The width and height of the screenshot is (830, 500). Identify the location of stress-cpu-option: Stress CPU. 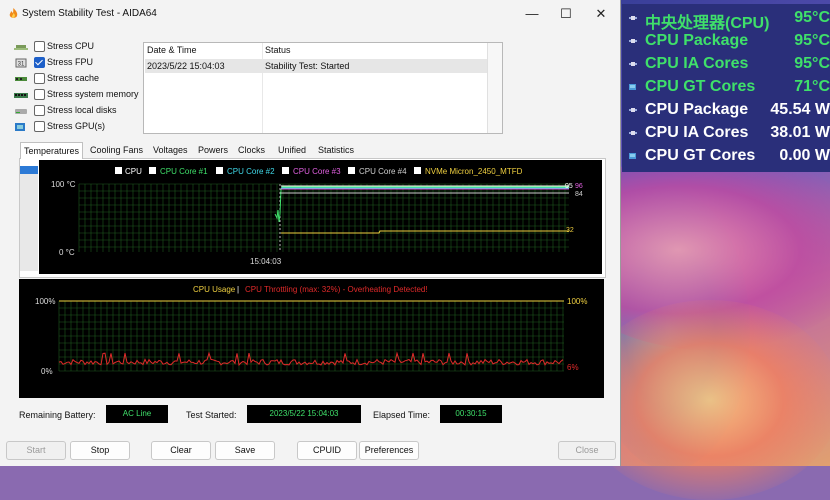
(79, 47).